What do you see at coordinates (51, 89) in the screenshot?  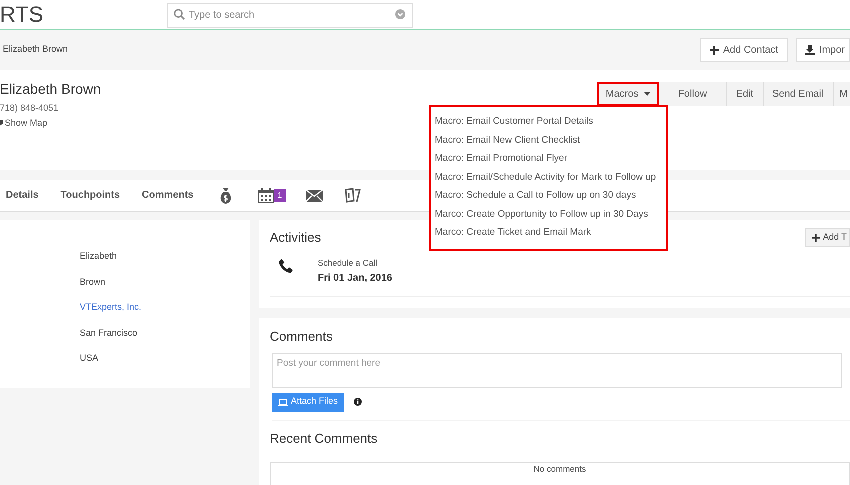 I see `contact-name: Elizabeth Brown` at bounding box center [51, 89].